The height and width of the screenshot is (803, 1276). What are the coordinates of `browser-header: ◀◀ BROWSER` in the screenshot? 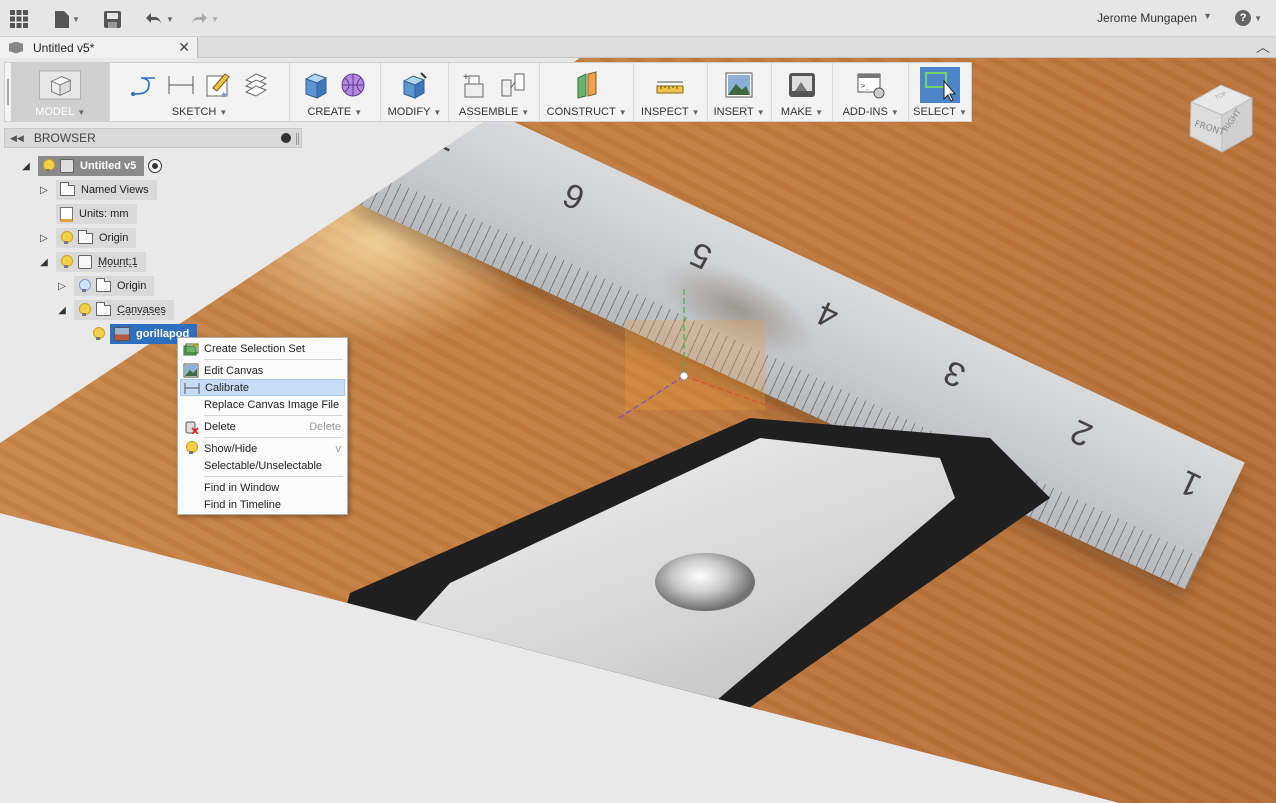 It's located at (153, 138).